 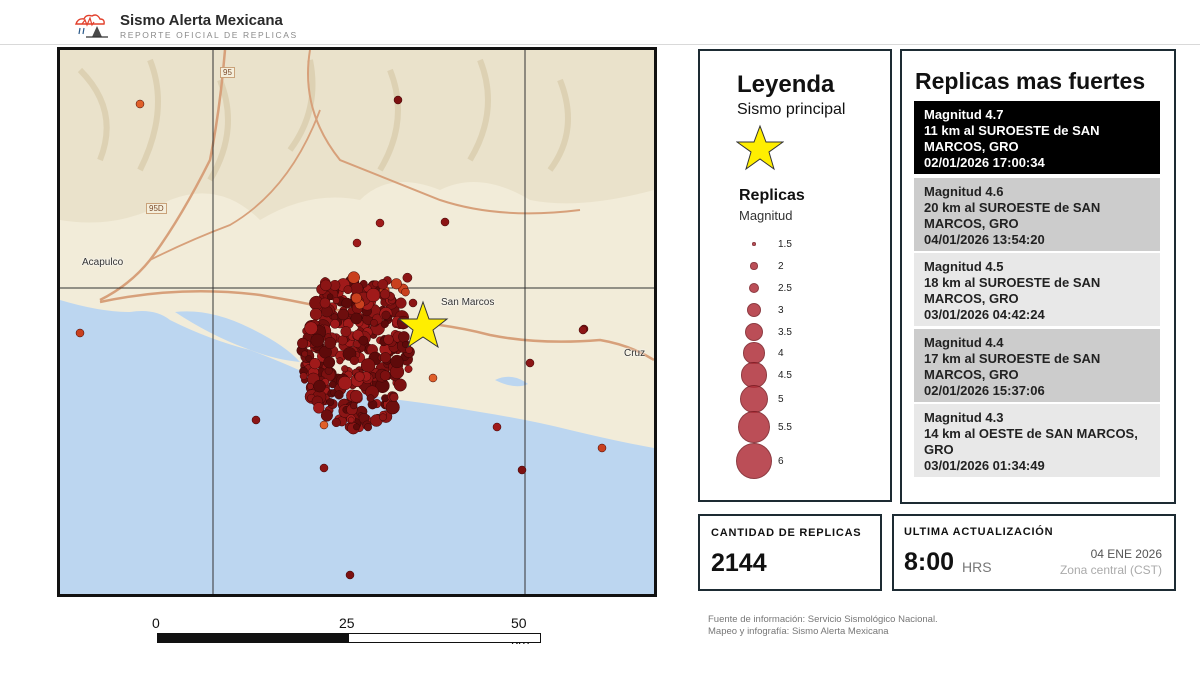 I want to click on legend-size-row: 3, so click(x=795, y=312).